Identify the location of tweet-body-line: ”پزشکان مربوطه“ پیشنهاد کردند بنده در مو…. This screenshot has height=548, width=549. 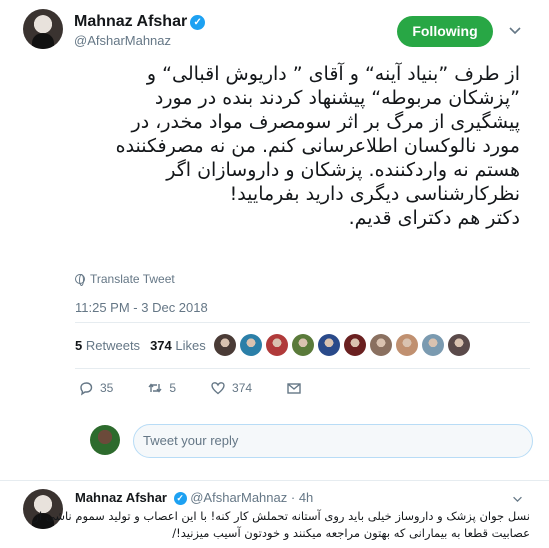
(337, 98).